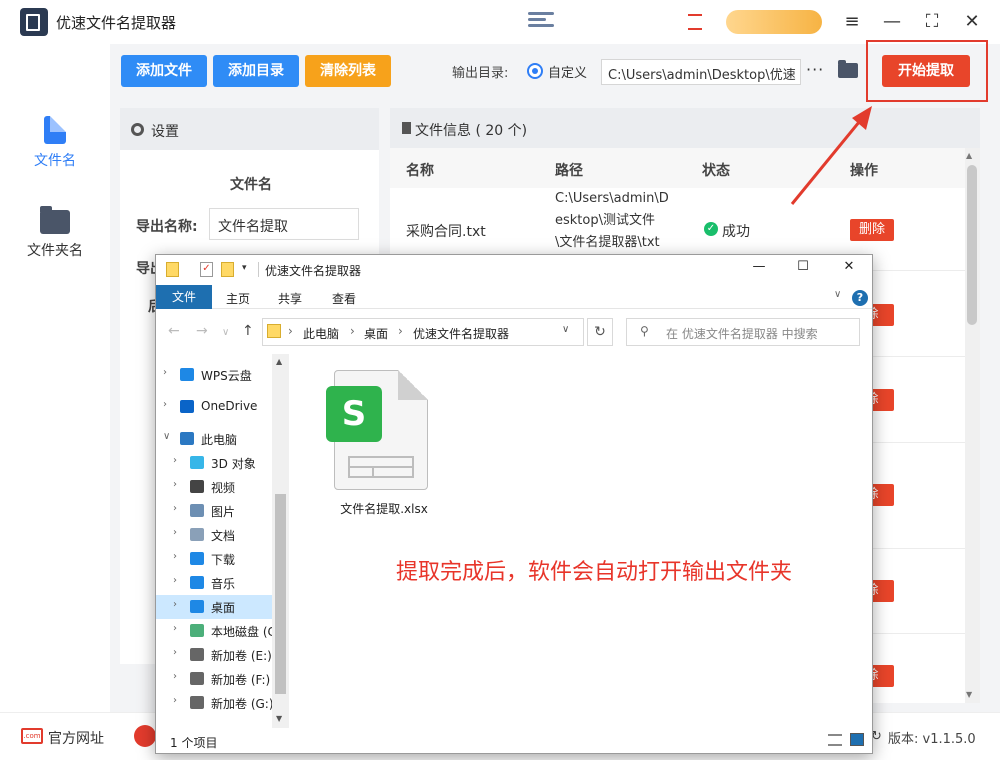 The image size is (1000, 760). Describe the element at coordinates (55, 130) in the screenshot. I see `file-icon` at that location.